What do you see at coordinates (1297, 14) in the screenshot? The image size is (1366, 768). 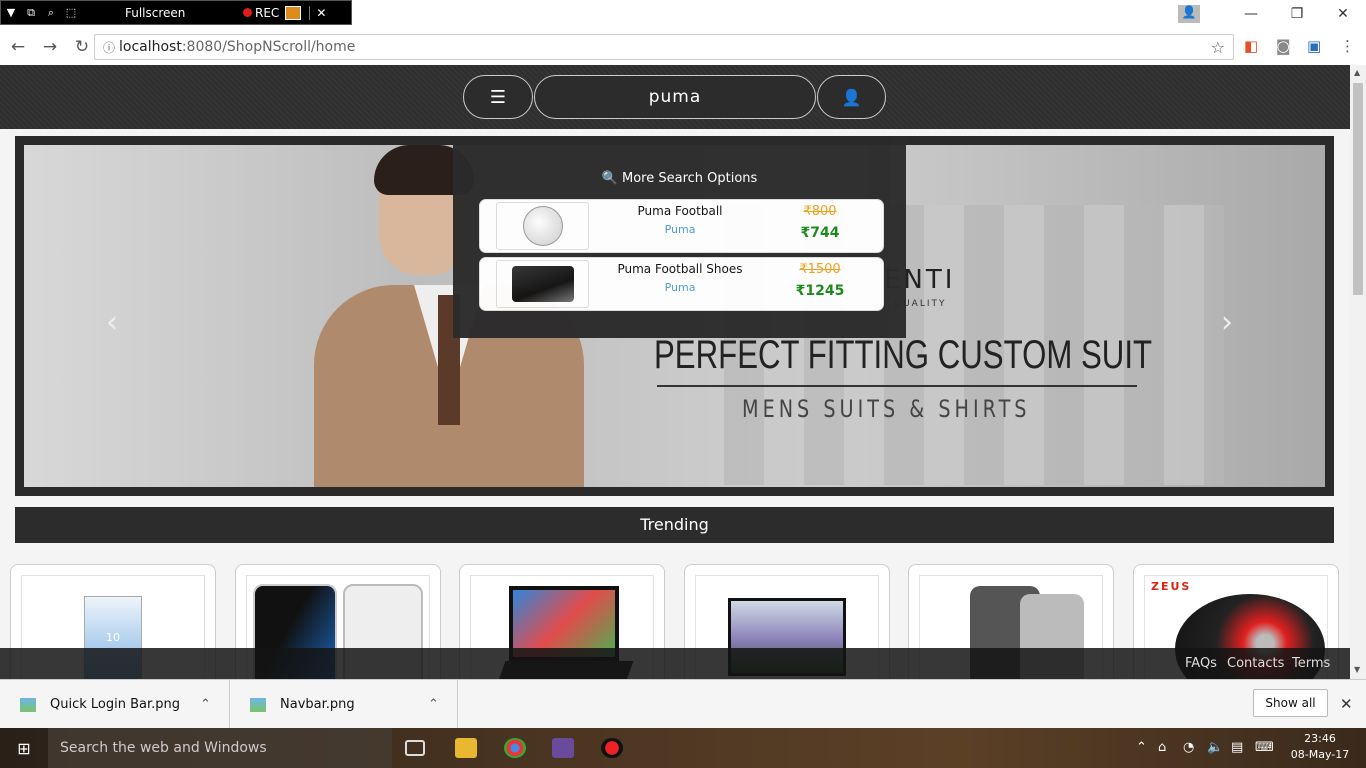 I see `maximize-button: ❐` at bounding box center [1297, 14].